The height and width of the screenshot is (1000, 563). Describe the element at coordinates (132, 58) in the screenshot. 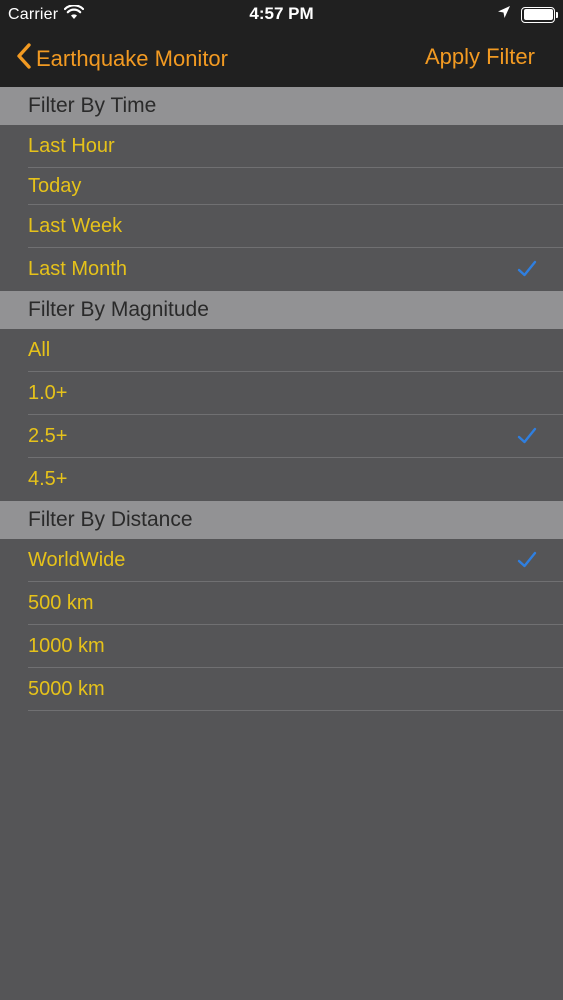

I see `back-button-label: Earthquake Monitor` at that location.